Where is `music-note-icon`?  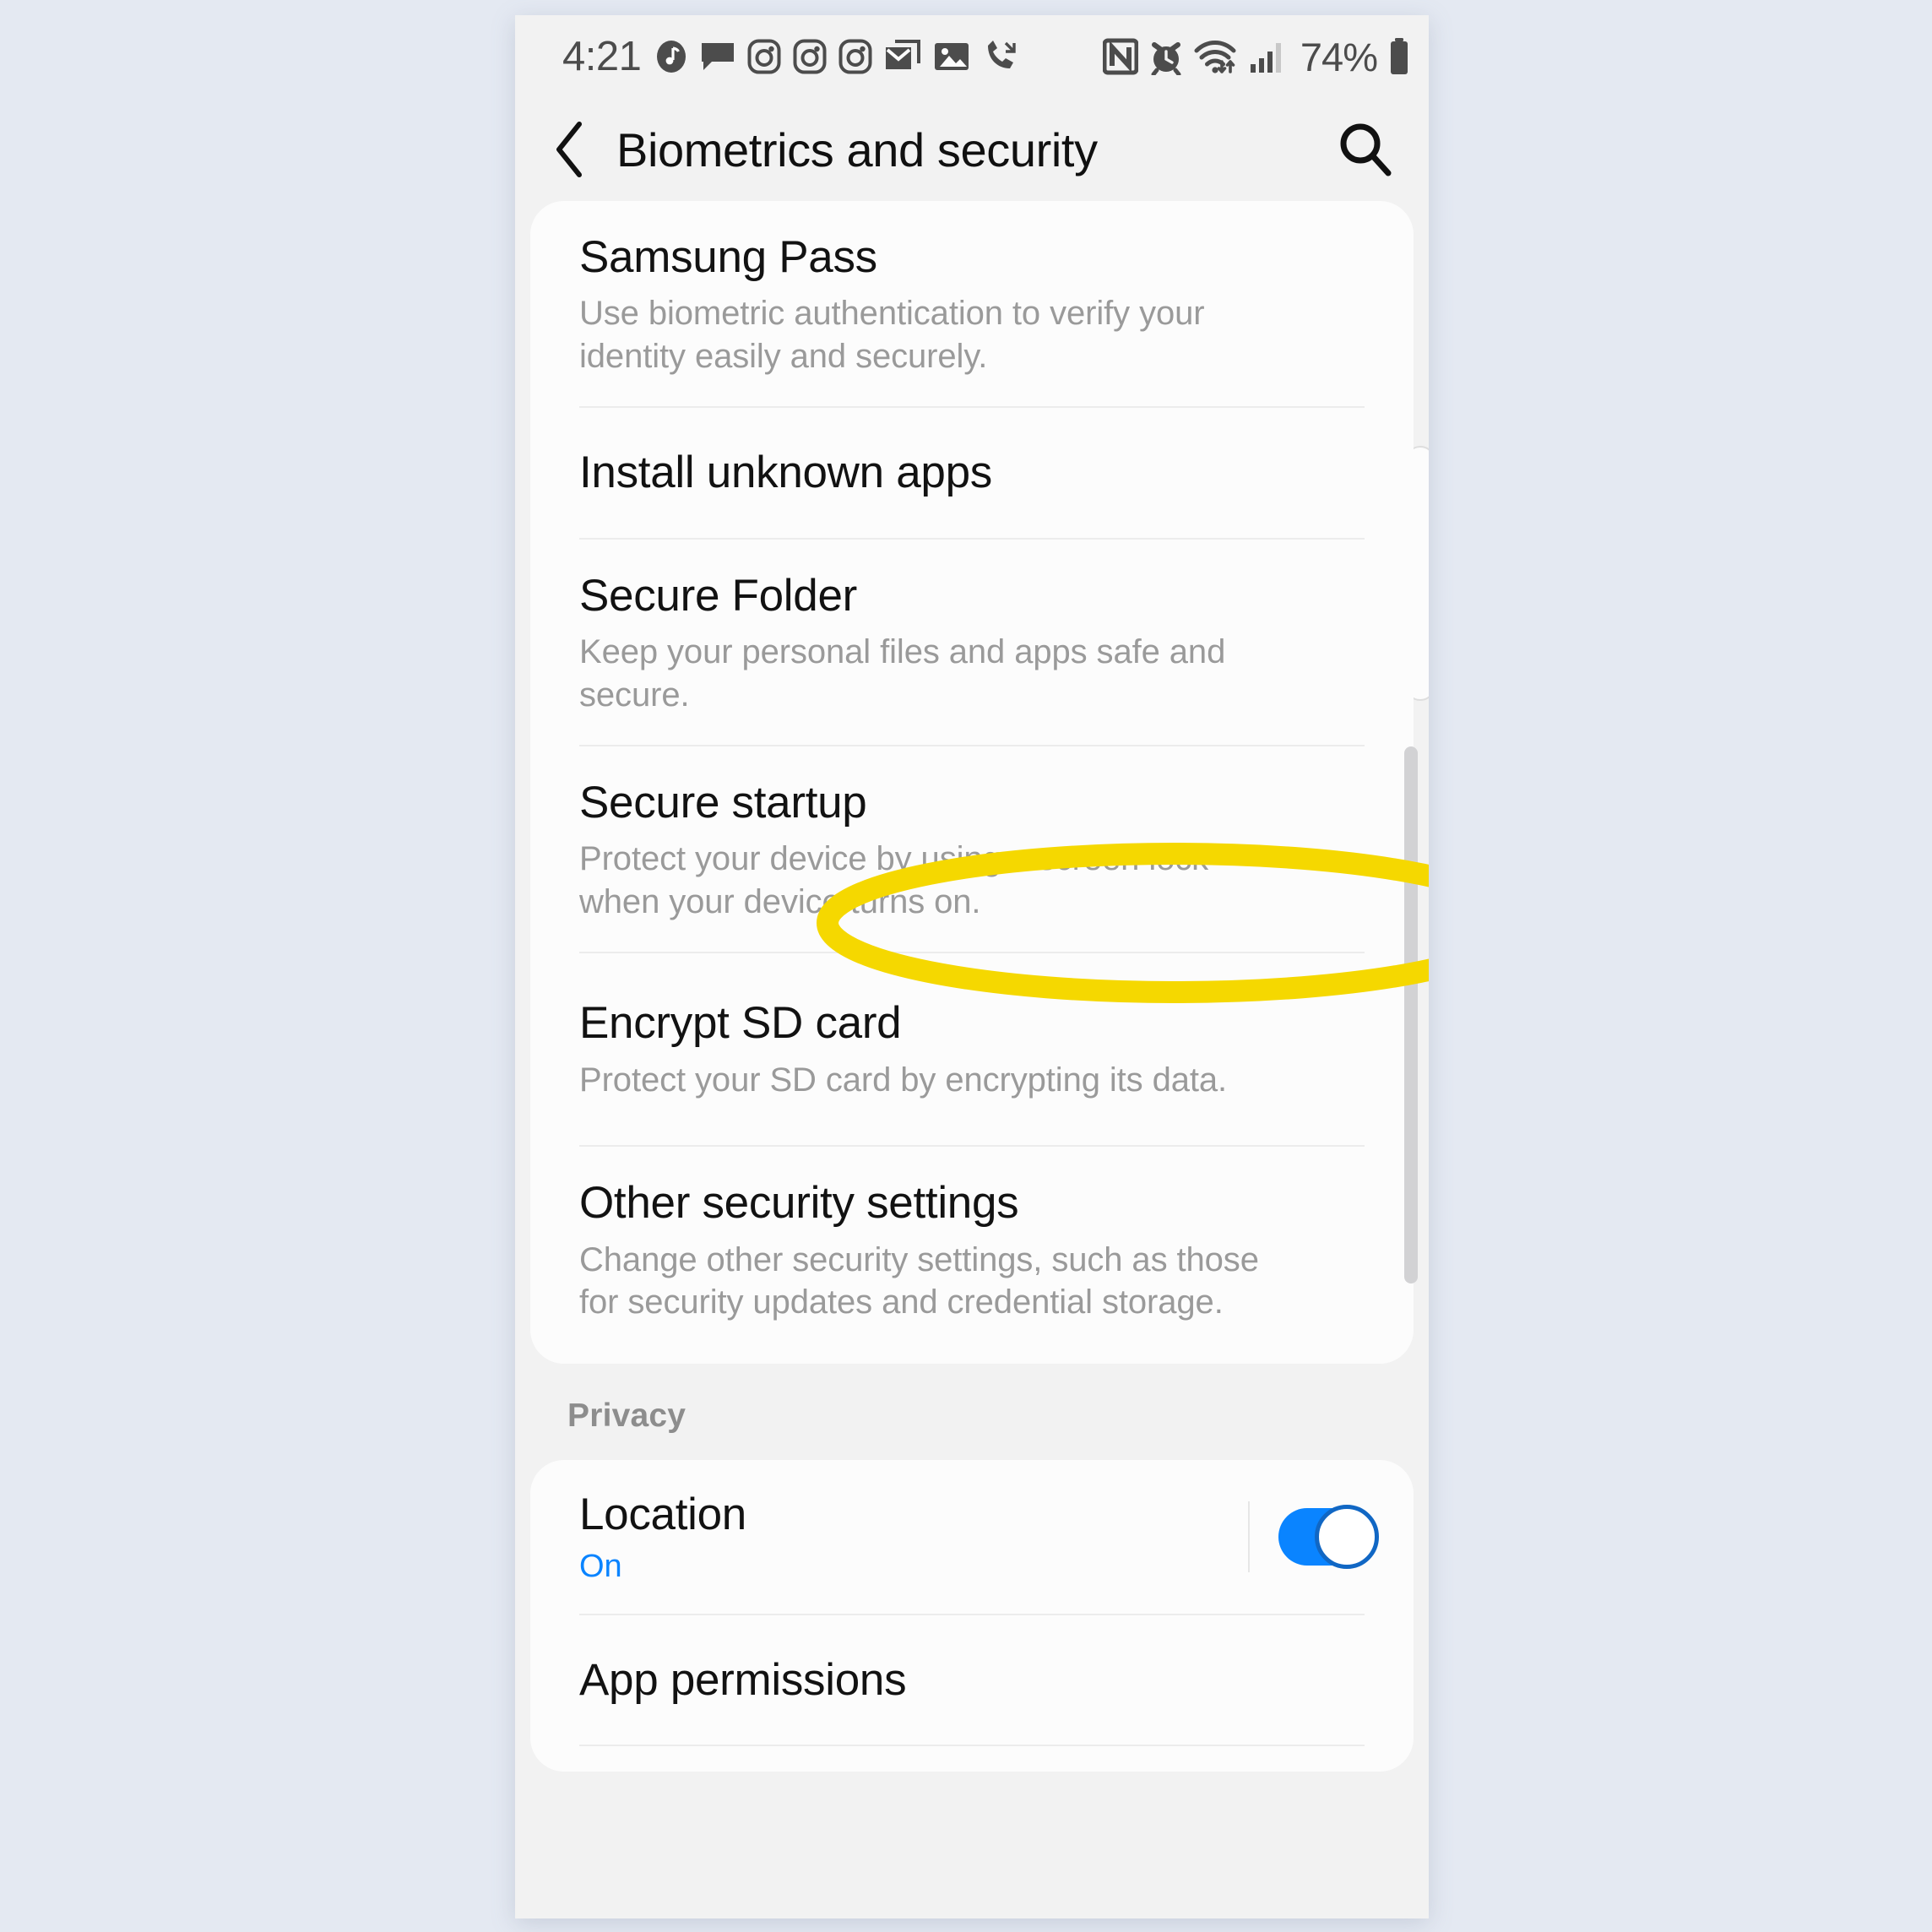 music-note-icon is located at coordinates (672, 57).